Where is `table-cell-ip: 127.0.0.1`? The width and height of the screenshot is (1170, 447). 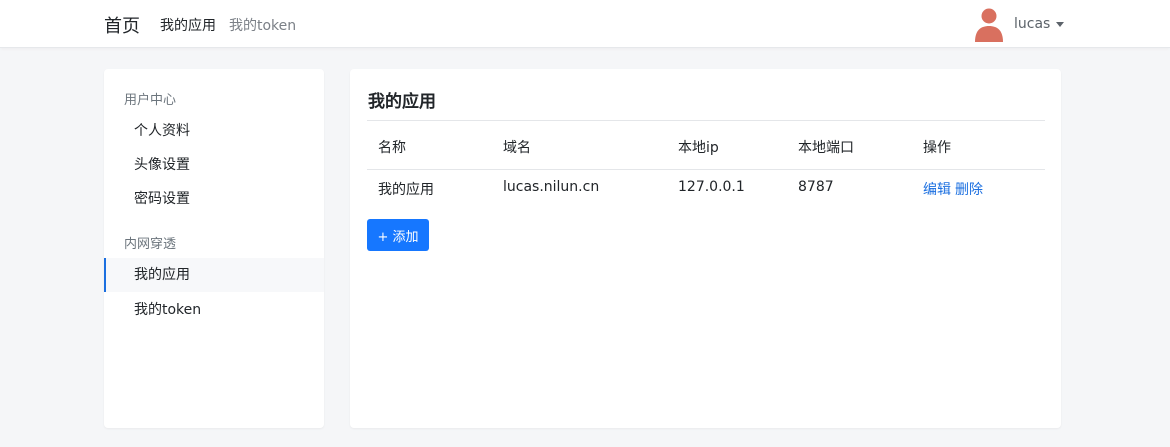
table-cell-ip: 127.0.0.1 is located at coordinates (711, 187).